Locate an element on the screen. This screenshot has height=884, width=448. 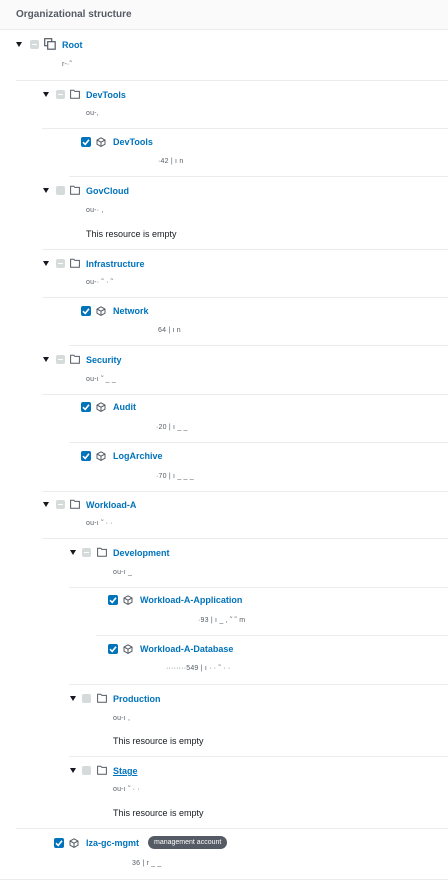
mgmt-account-details: 36 | r _ _ is located at coordinates (147, 863).